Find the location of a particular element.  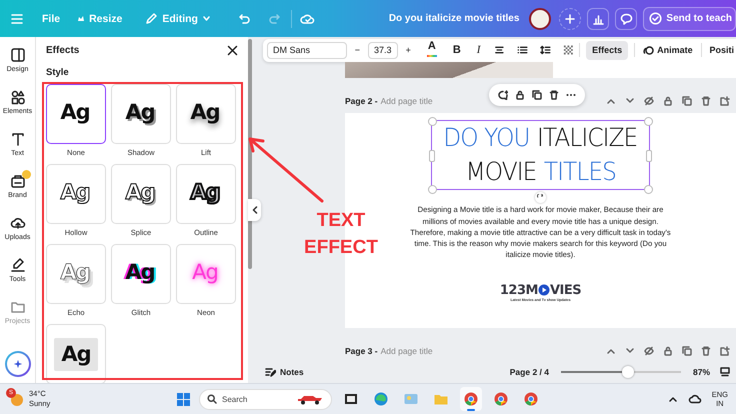

search-field: Search is located at coordinates (265, 399).